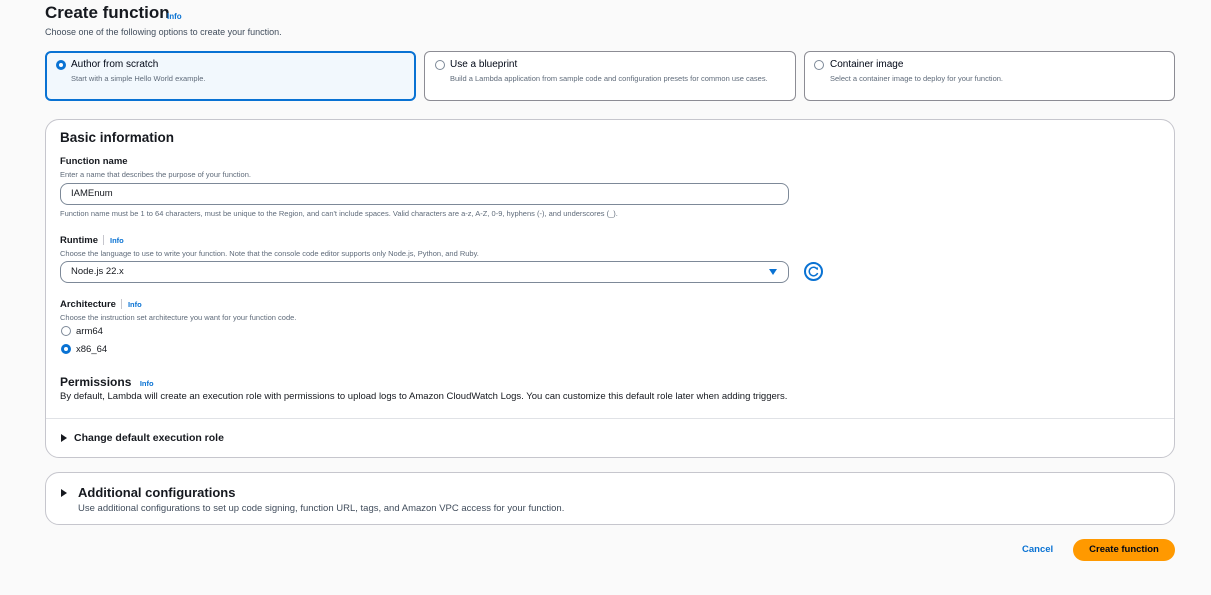  I want to click on architecture-label-row: Architecture Info, so click(101, 304).